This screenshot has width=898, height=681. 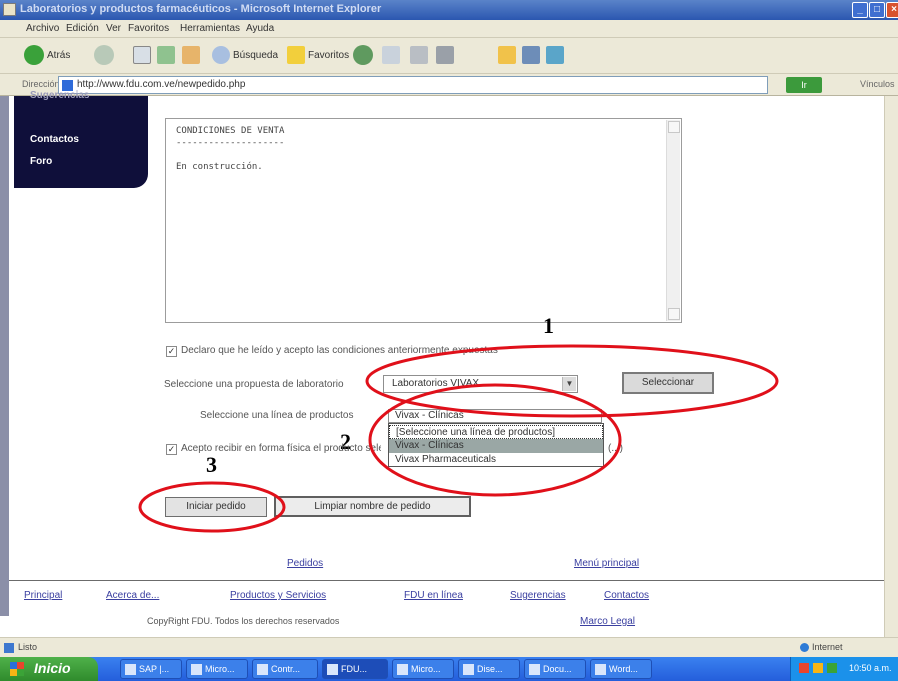 I want to click on edit-icon, so click(x=445, y=55).